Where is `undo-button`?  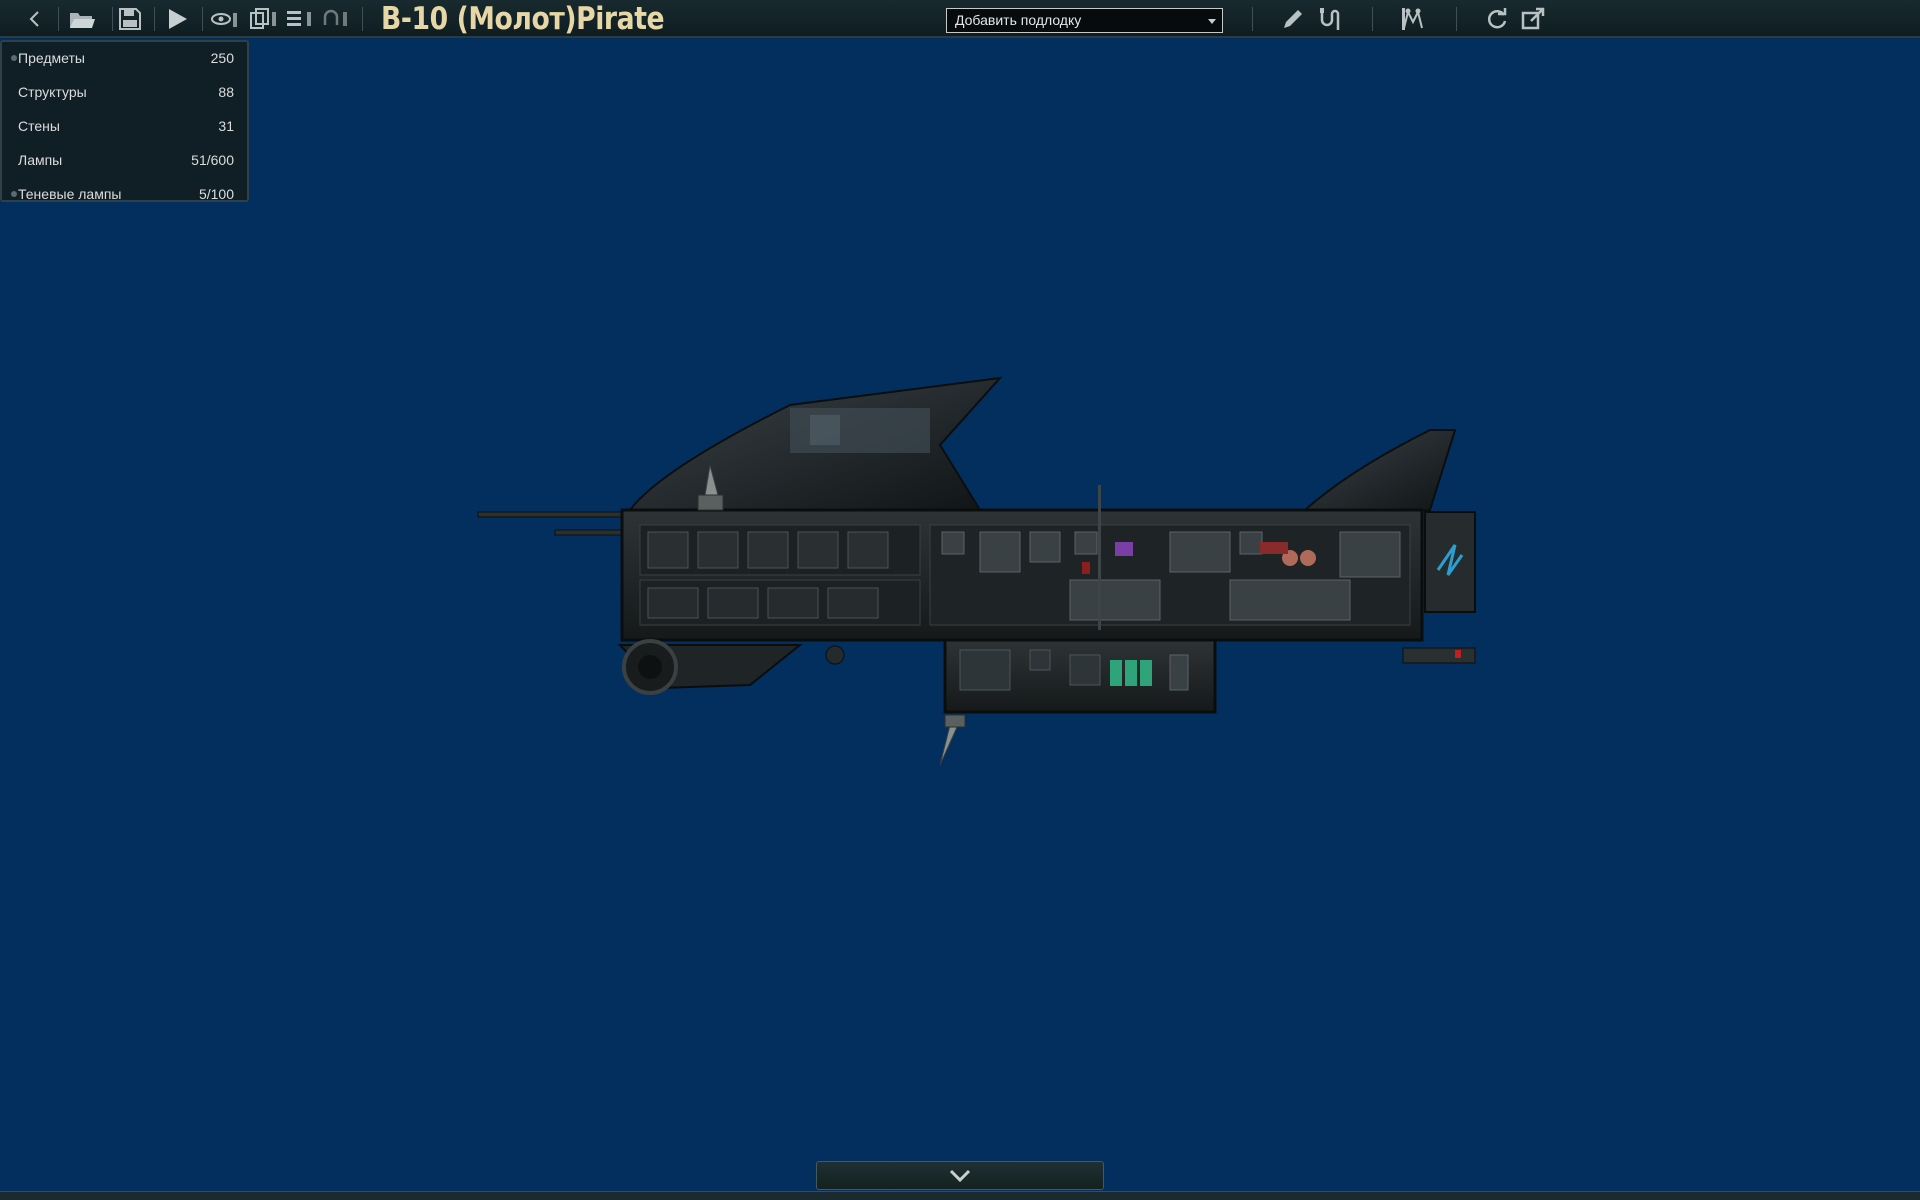
undo-button is located at coordinates (335, 19).